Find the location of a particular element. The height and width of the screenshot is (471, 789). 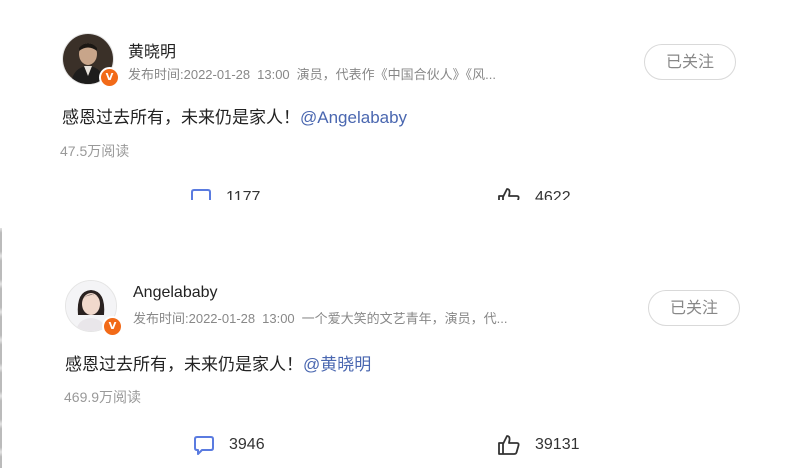

author-name: 黄晓明 is located at coordinates (152, 50).